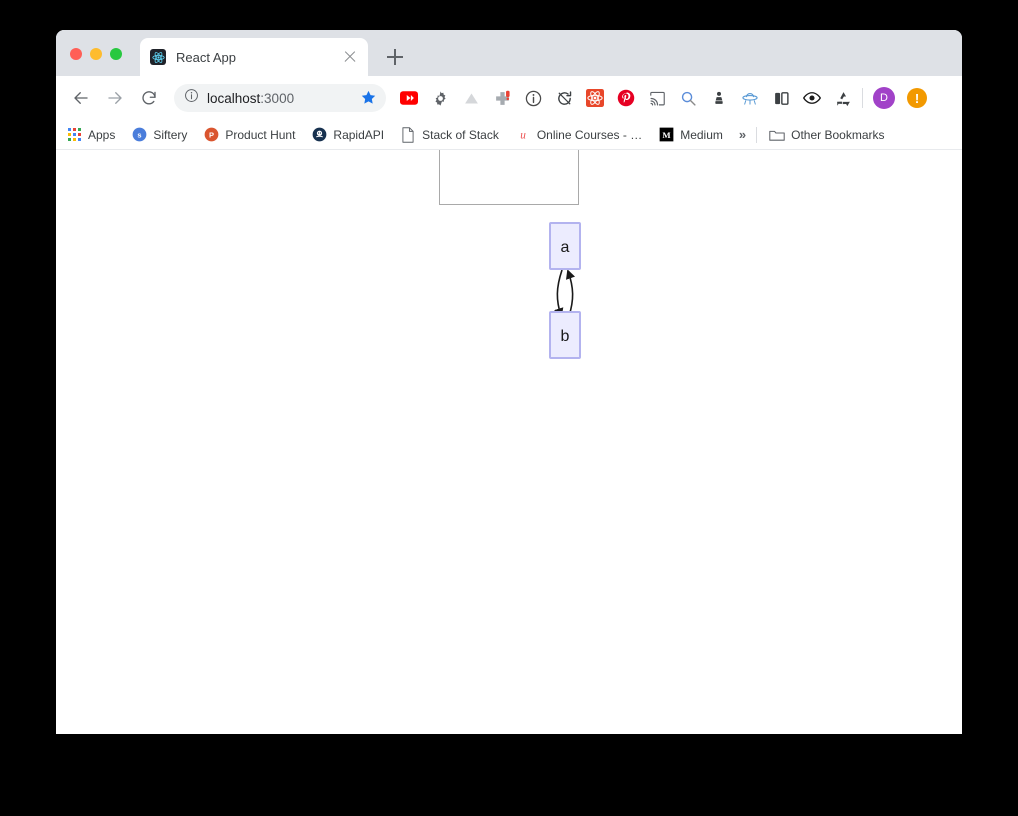  I want to click on udemy-icon: u, so click(523, 135).